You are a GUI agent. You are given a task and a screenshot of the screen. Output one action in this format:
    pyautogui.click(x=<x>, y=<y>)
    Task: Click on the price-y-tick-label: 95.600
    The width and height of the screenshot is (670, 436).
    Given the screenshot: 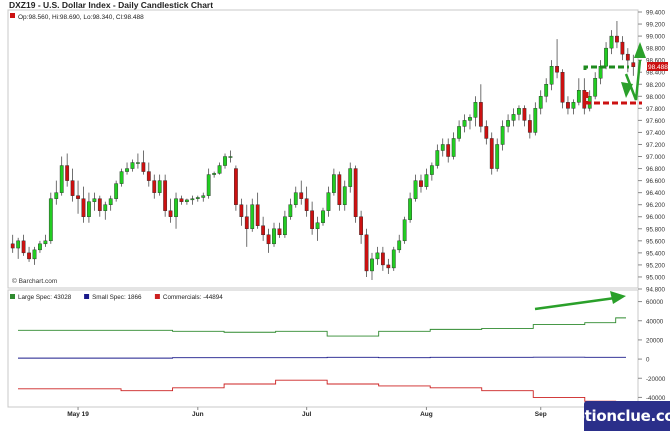 What is the action you would take?
    pyautogui.click(x=655, y=241)
    